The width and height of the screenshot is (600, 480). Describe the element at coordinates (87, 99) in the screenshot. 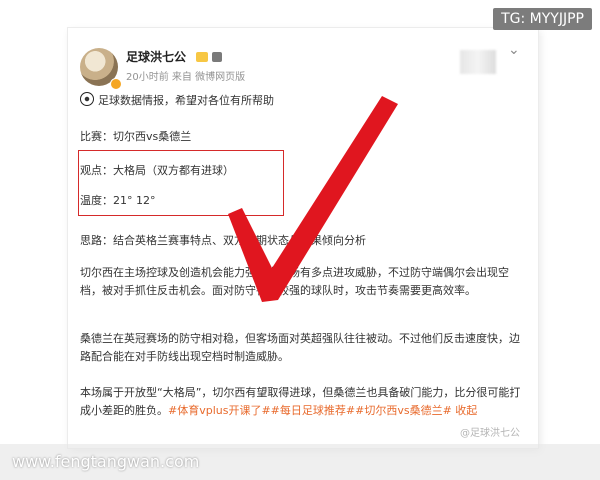

I see `soccer-ball-icon` at that location.